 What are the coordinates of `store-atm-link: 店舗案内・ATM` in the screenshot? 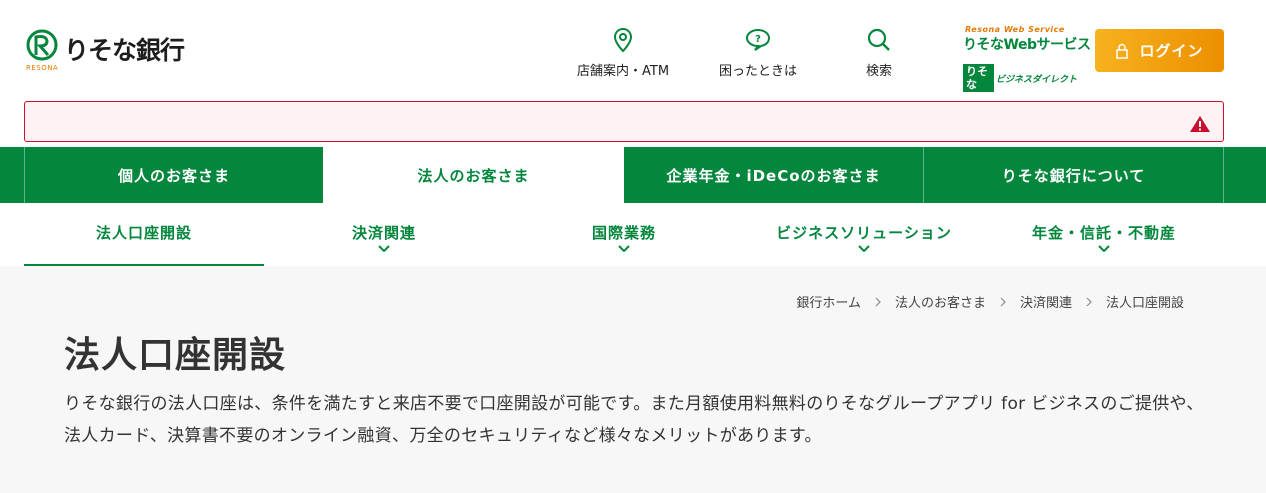 It's located at (623, 52).